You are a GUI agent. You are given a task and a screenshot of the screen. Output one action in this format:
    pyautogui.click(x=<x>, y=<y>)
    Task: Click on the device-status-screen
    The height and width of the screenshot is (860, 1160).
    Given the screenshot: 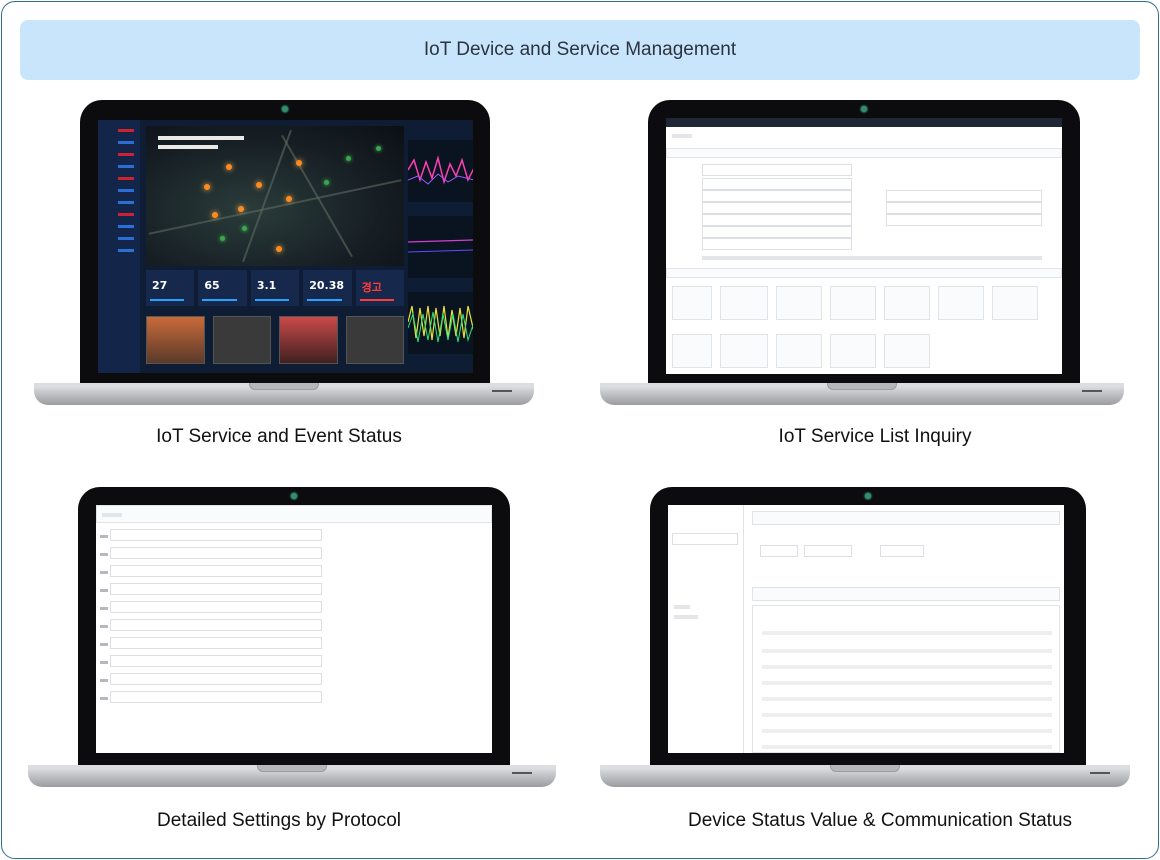 What is the action you would take?
    pyautogui.click(x=866, y=629)
    